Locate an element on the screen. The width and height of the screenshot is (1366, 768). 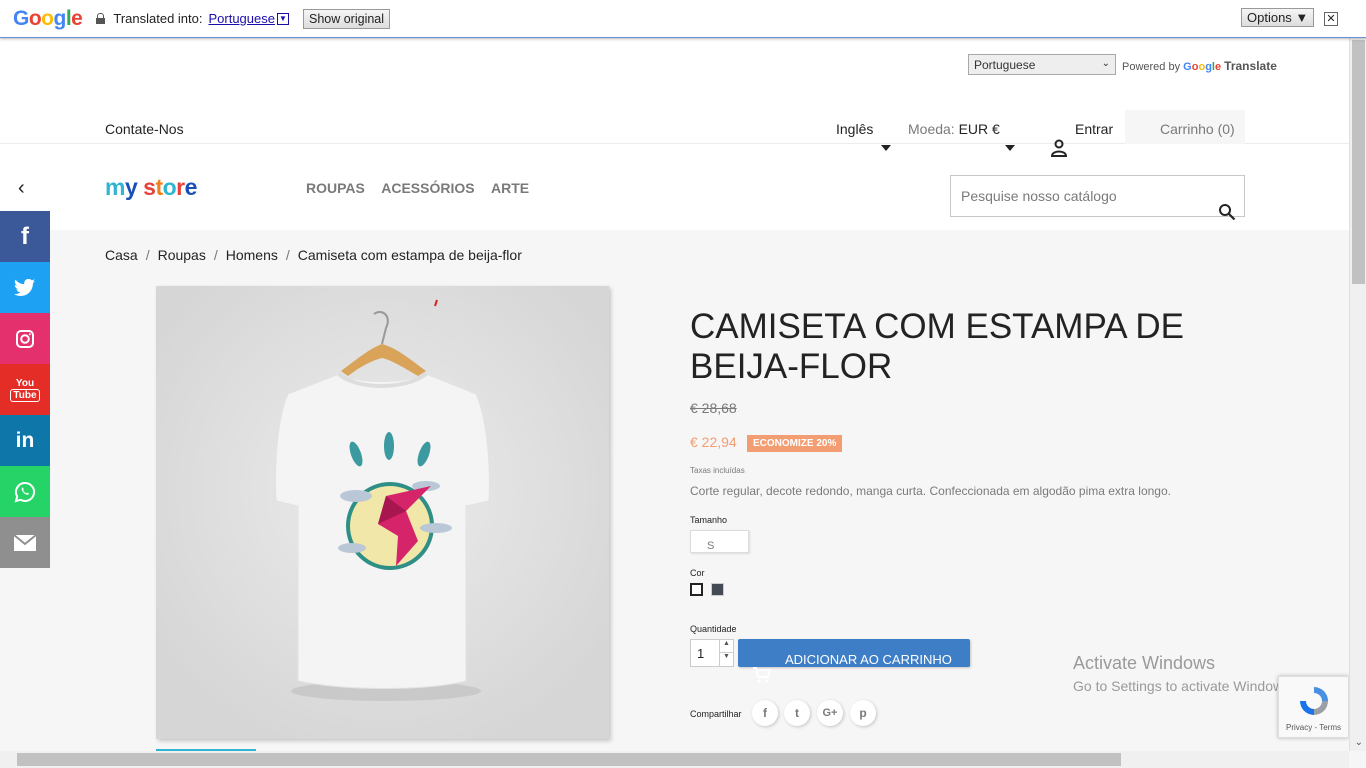
share-facebook-icon: f is located at coordinates (765, 713).